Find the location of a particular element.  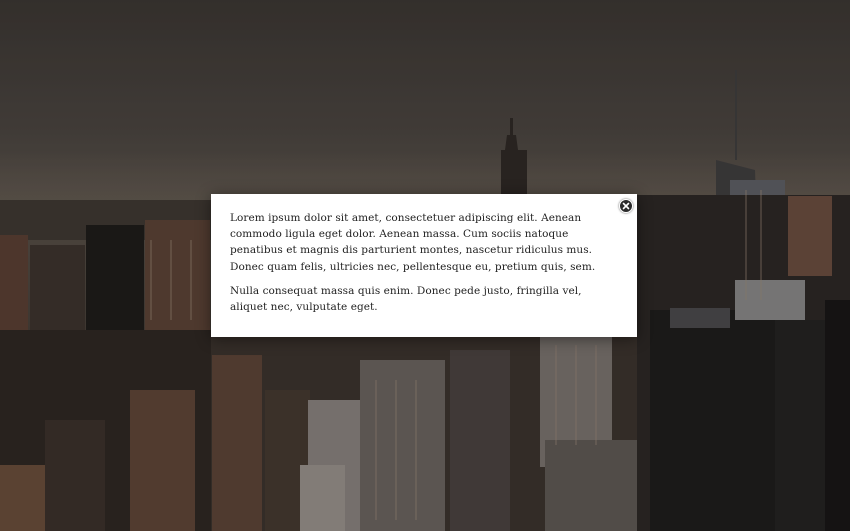

close-button is located at coordinates (626, 206).